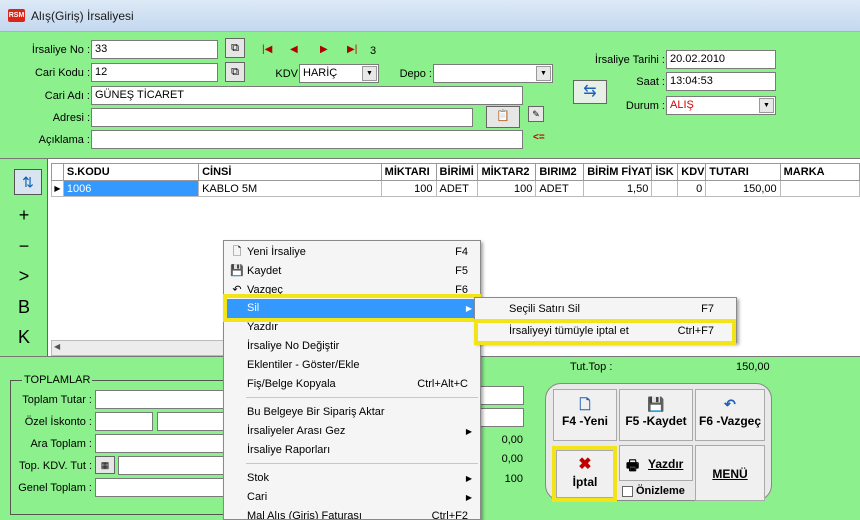 The width and height of the screenshot is (860, 520). Describe the element at coordinates (560, 172) in the screenshot. I see `column-header: BIRIM2` at that location.